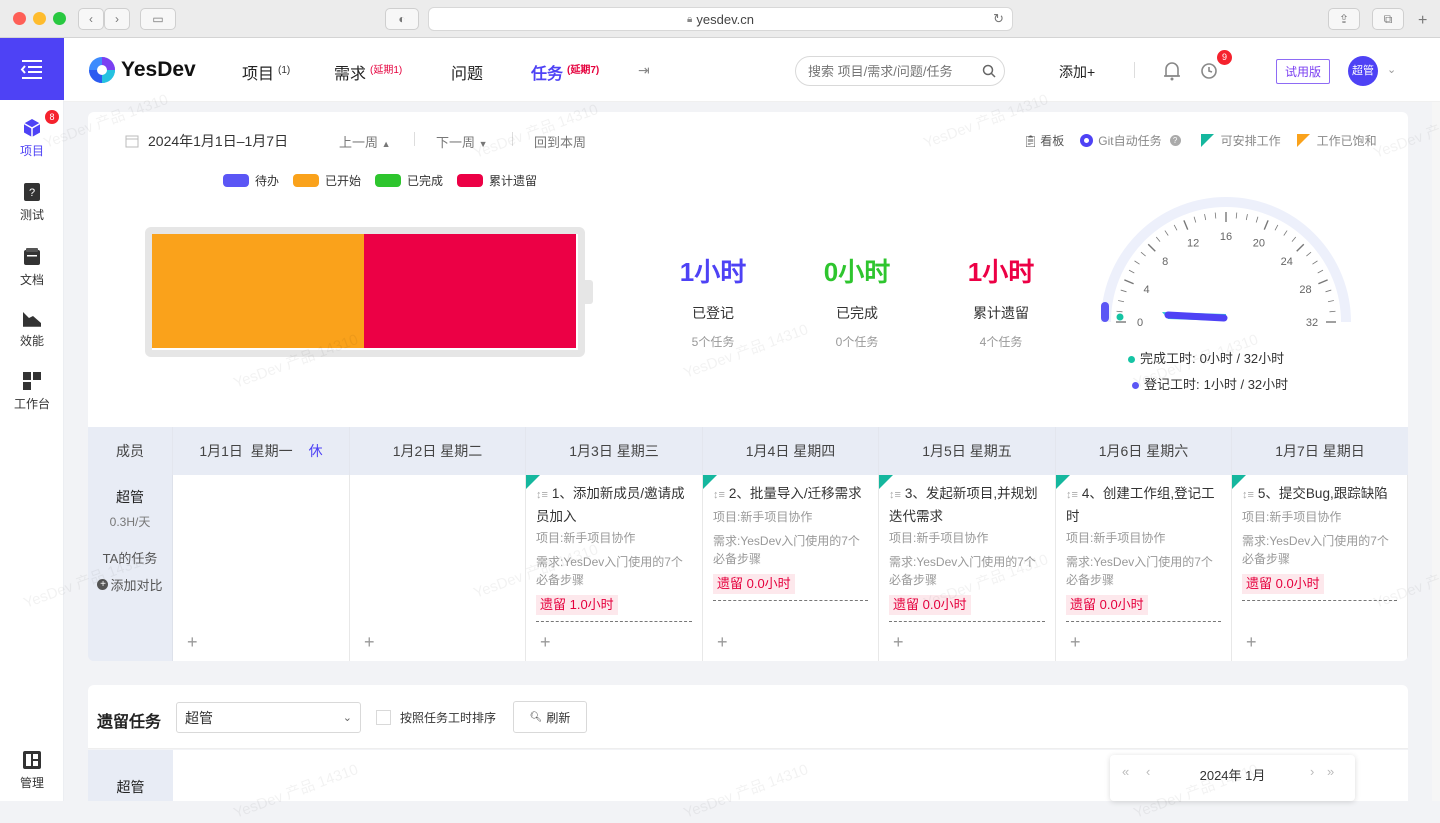 The height and width of the screenshot is (823, 1440). Describe the element at coordinates (470, 180) in the screenshot. I see `legend-swatch` at that location.